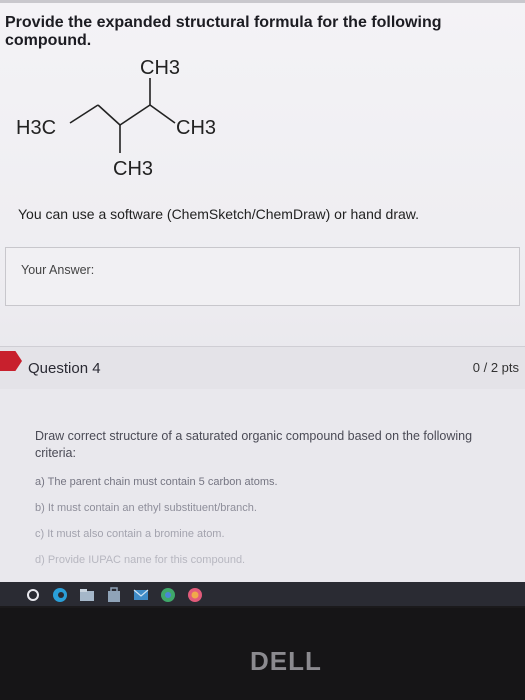 The width and height of the screenshot is (525, 700). I want to click on dell-logo: DELL, so click(286, 661).